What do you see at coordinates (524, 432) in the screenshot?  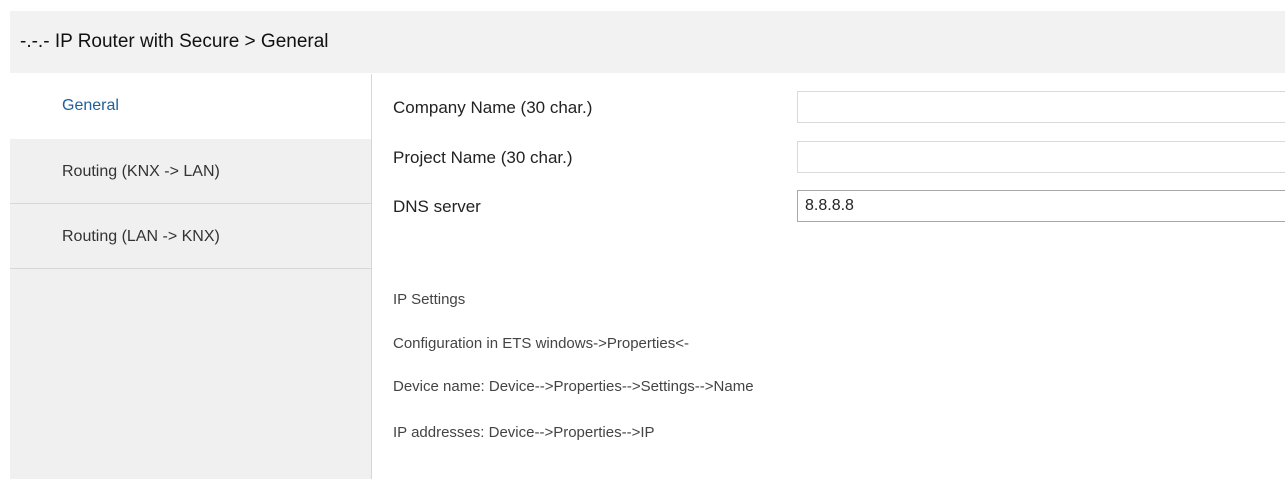 I see `info-line-ip-addresses: IP addresses: Device-->Properties-->IP` at bounding box center [524, 432].